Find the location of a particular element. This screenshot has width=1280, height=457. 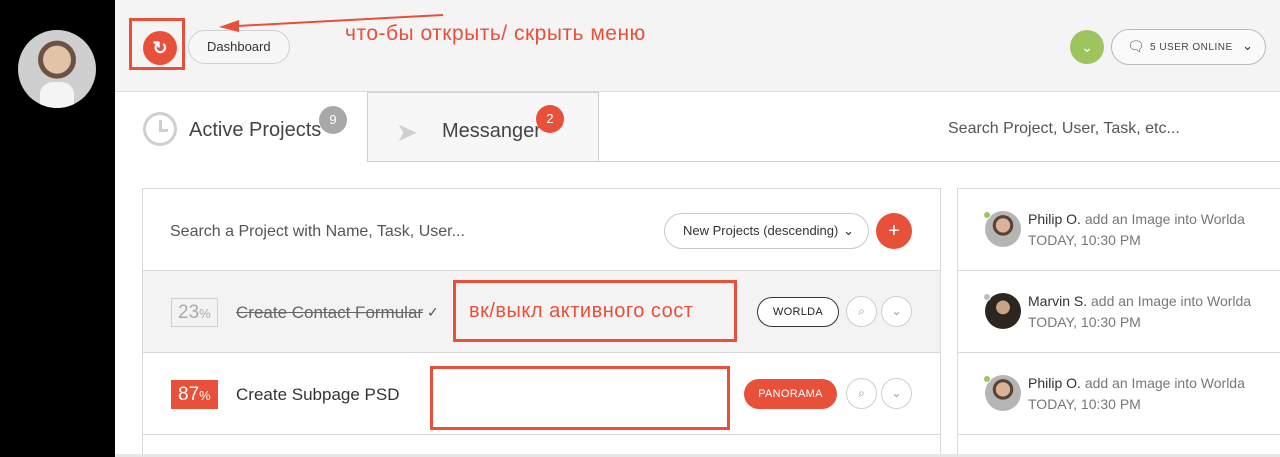

users-online-label: 5 USER ONLINE is located at coordinates (1191, 47).